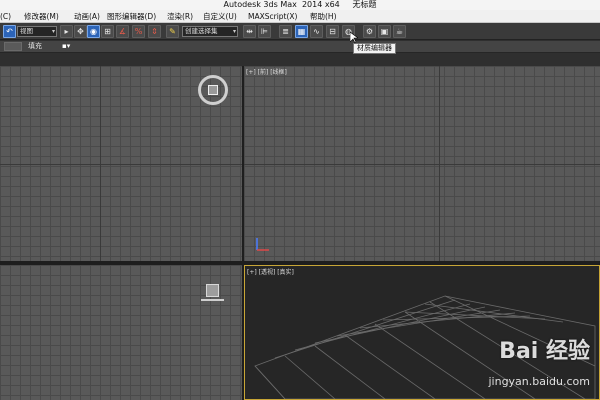 This screenshot has width=600, height=400. Describe the element at coordinates (131, 16) in the screenshot. I see `menu-item-graph-editors: 图形编辑器(D)` at that location.